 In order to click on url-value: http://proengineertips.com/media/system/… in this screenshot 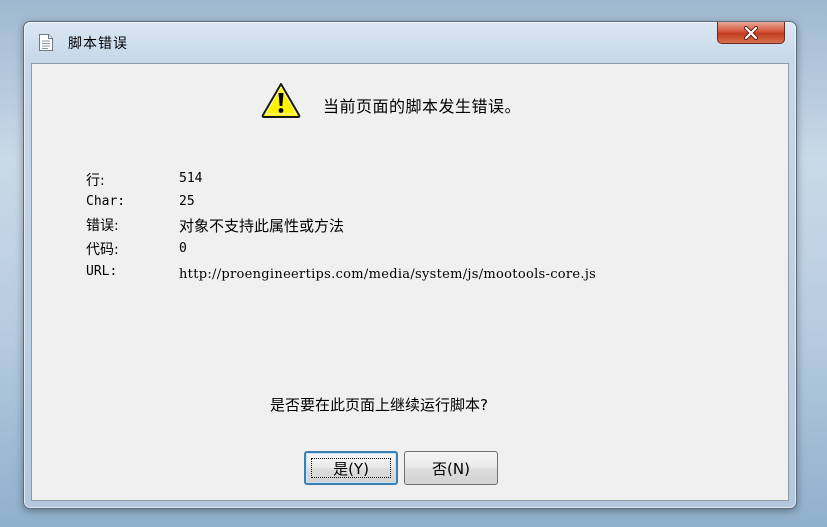, I will do `click(388, 274)`.